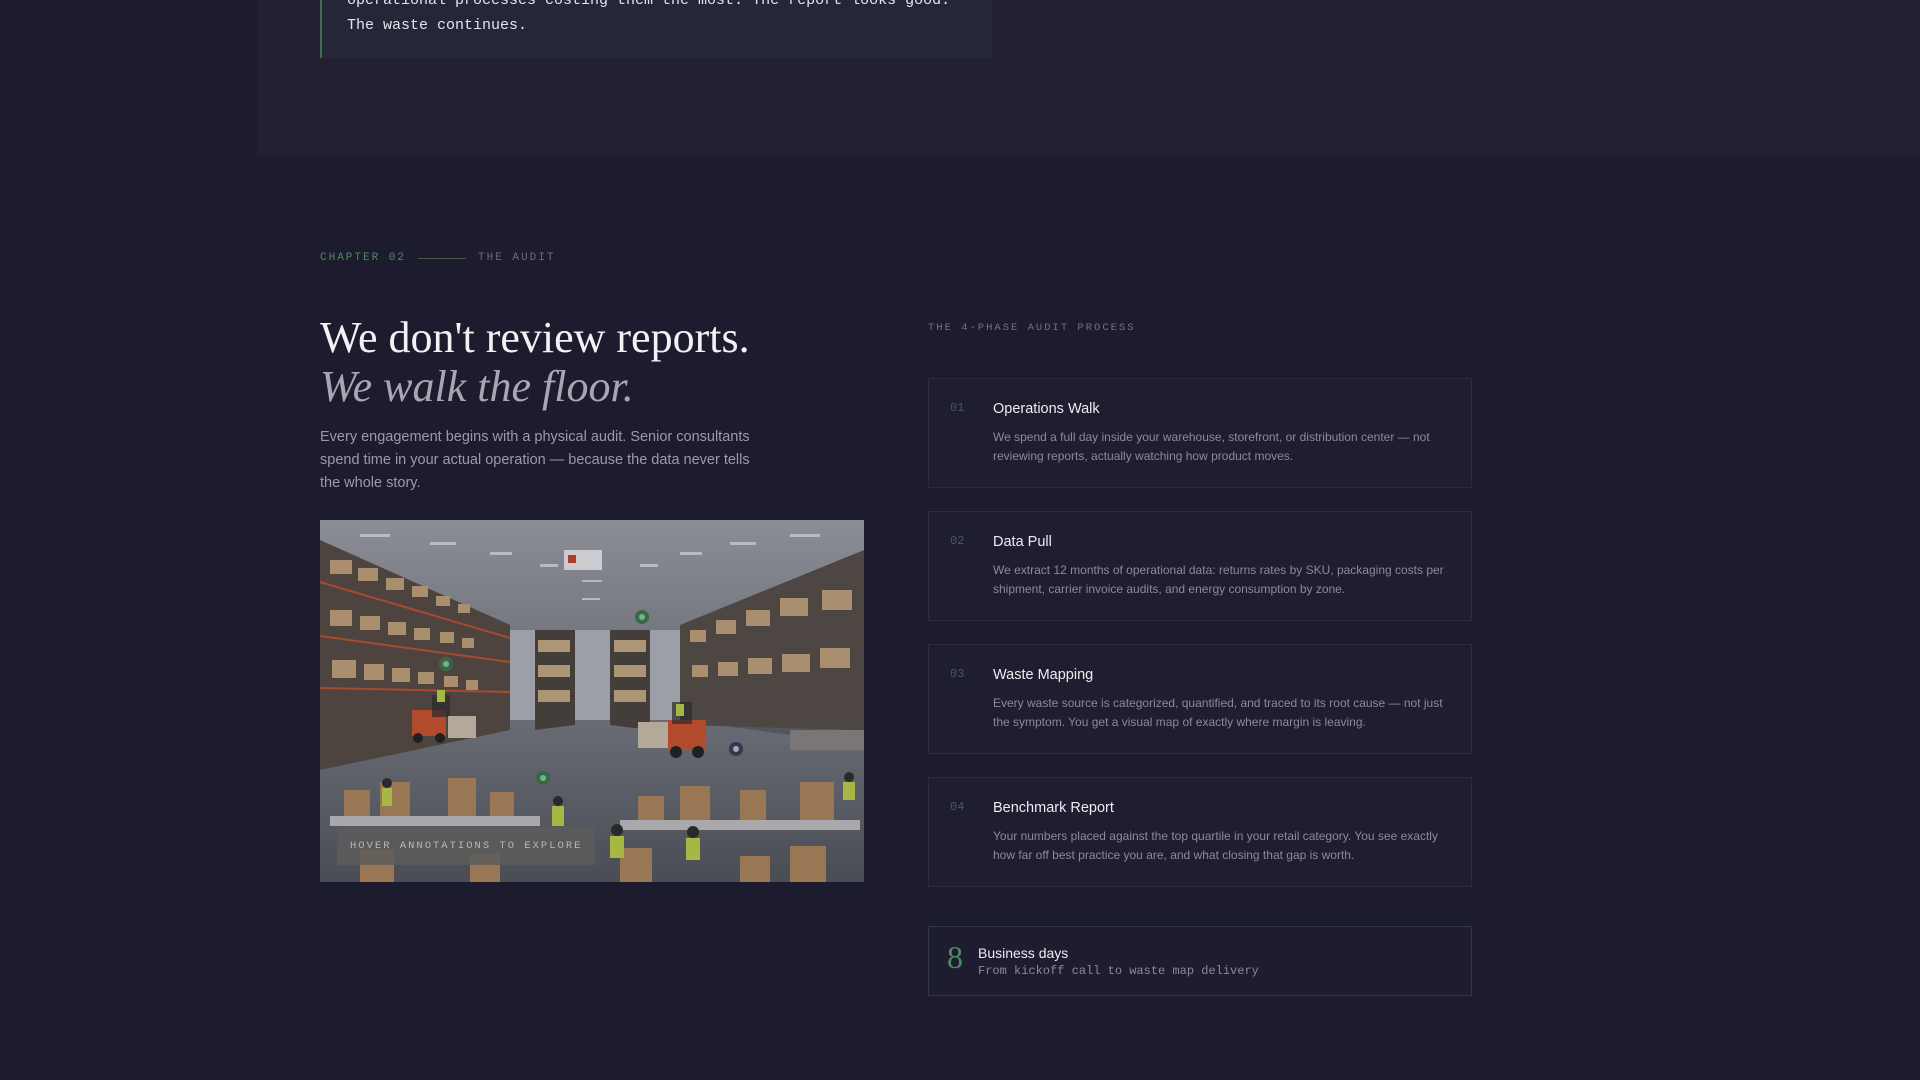 The width and height of the screenshot is (1920, 1080). I want to click on phase-number: 04, so click(957, 807).